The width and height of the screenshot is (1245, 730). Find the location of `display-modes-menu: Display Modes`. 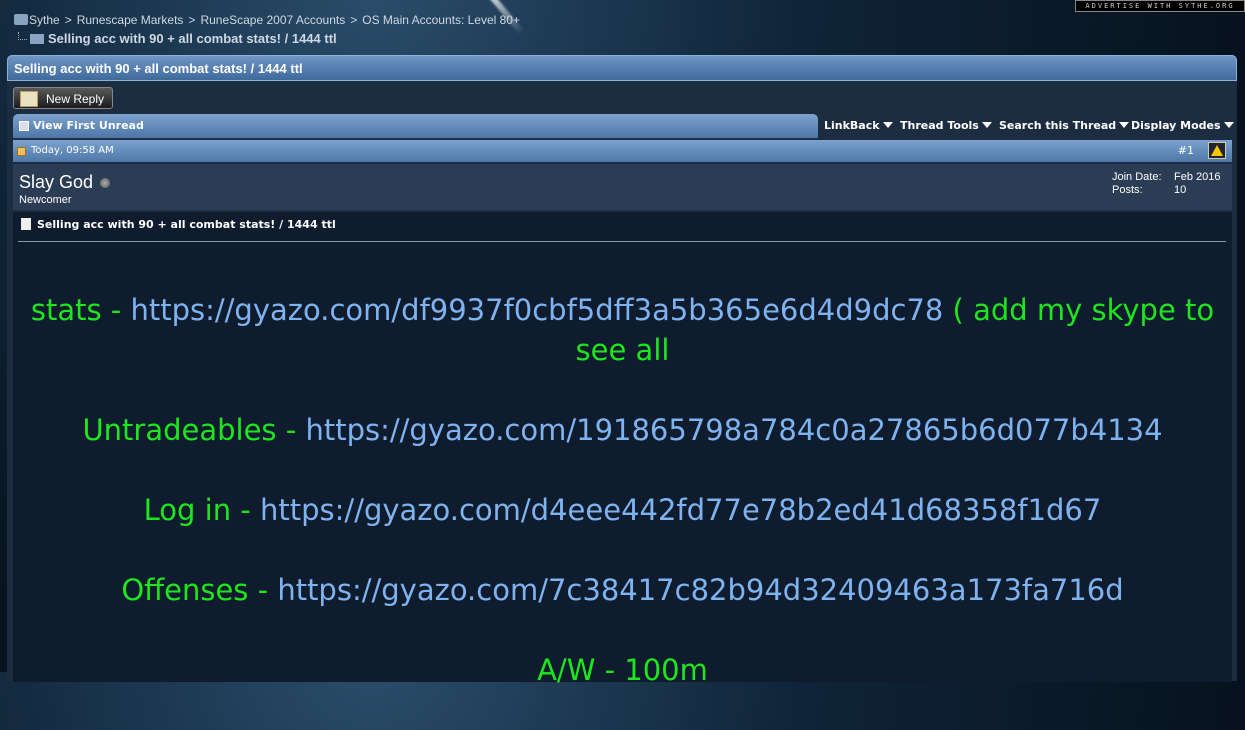

display-modes-menu: Display Modes is located at coordinates (1182, 125).